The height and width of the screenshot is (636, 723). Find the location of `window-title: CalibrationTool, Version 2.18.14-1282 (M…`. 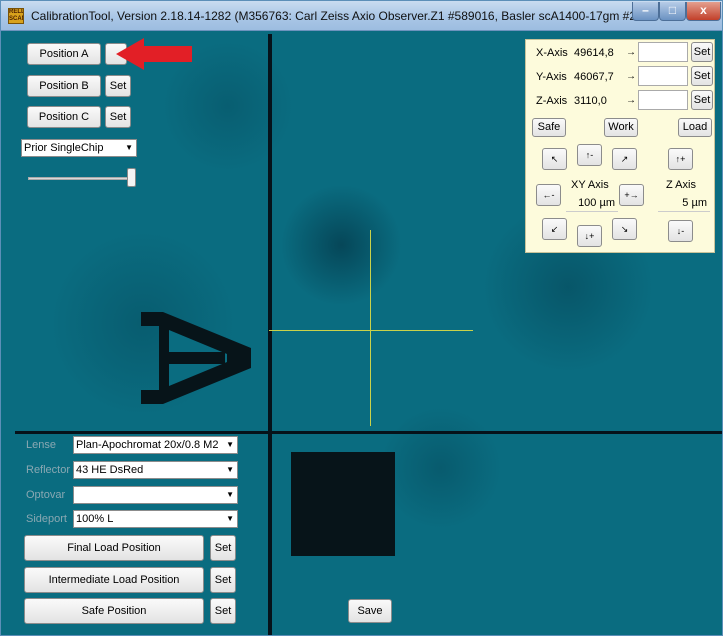

window-title: CalibrationTool, Version 2.18.14-1282 (M… is located at coordinates (336, 16).